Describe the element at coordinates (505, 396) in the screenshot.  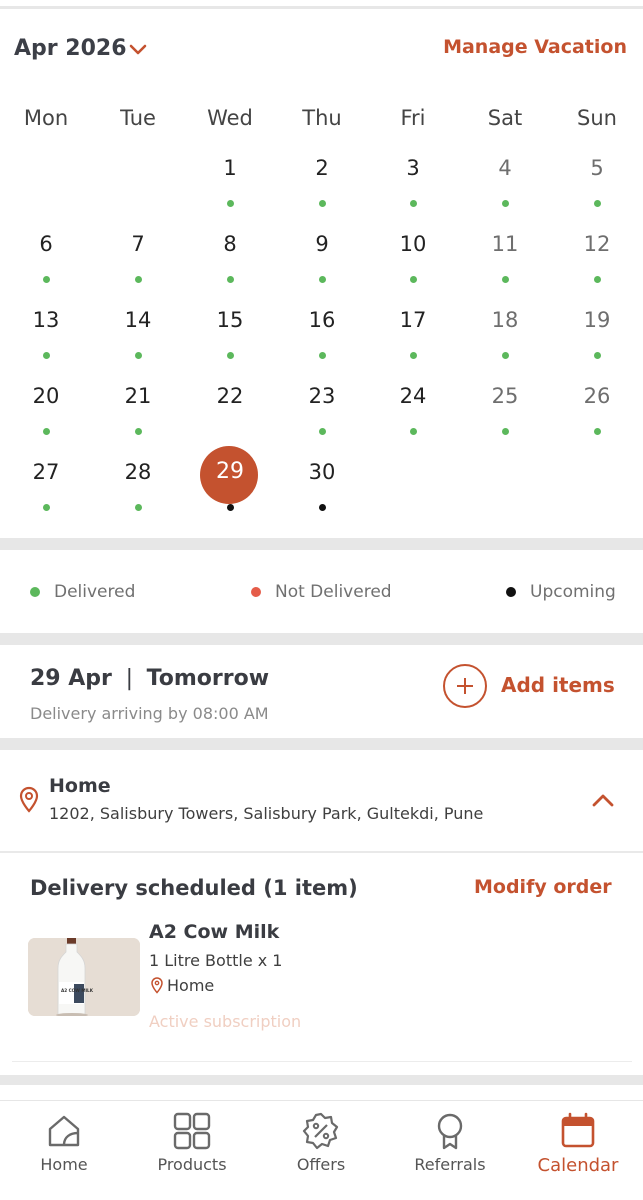
I see `calendar-day-number: 25` at that location.